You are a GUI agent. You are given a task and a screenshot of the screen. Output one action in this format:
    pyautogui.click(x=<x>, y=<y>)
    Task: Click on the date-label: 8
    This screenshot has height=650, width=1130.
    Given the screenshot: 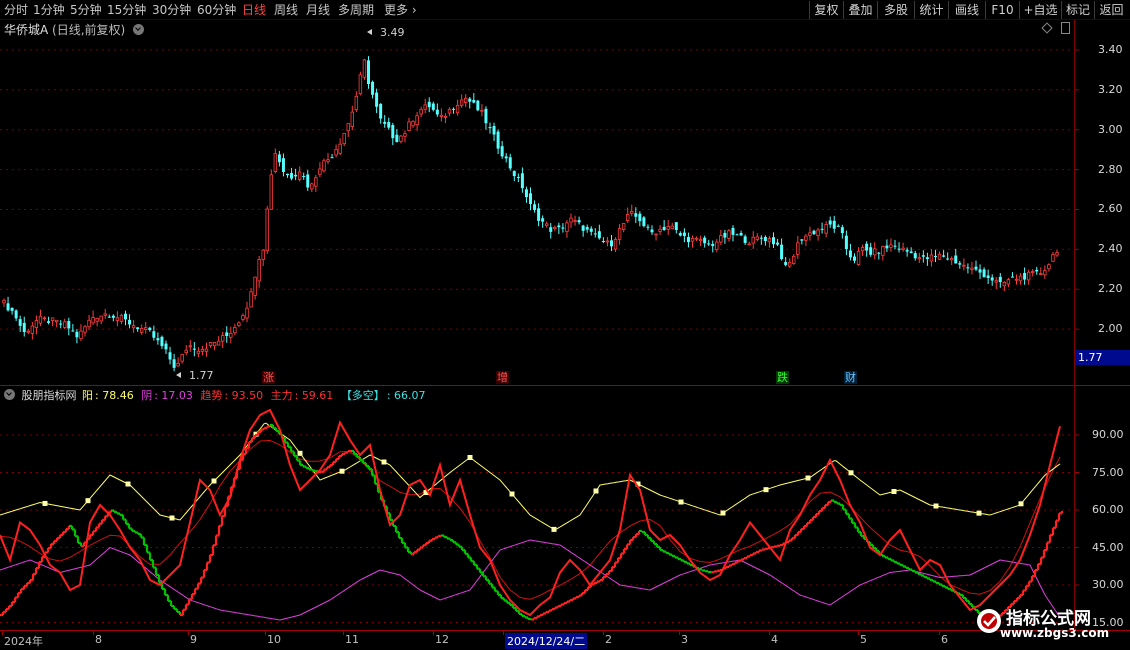 What is the action you would take?
    pyautogui.click(x=98, y=639)
    